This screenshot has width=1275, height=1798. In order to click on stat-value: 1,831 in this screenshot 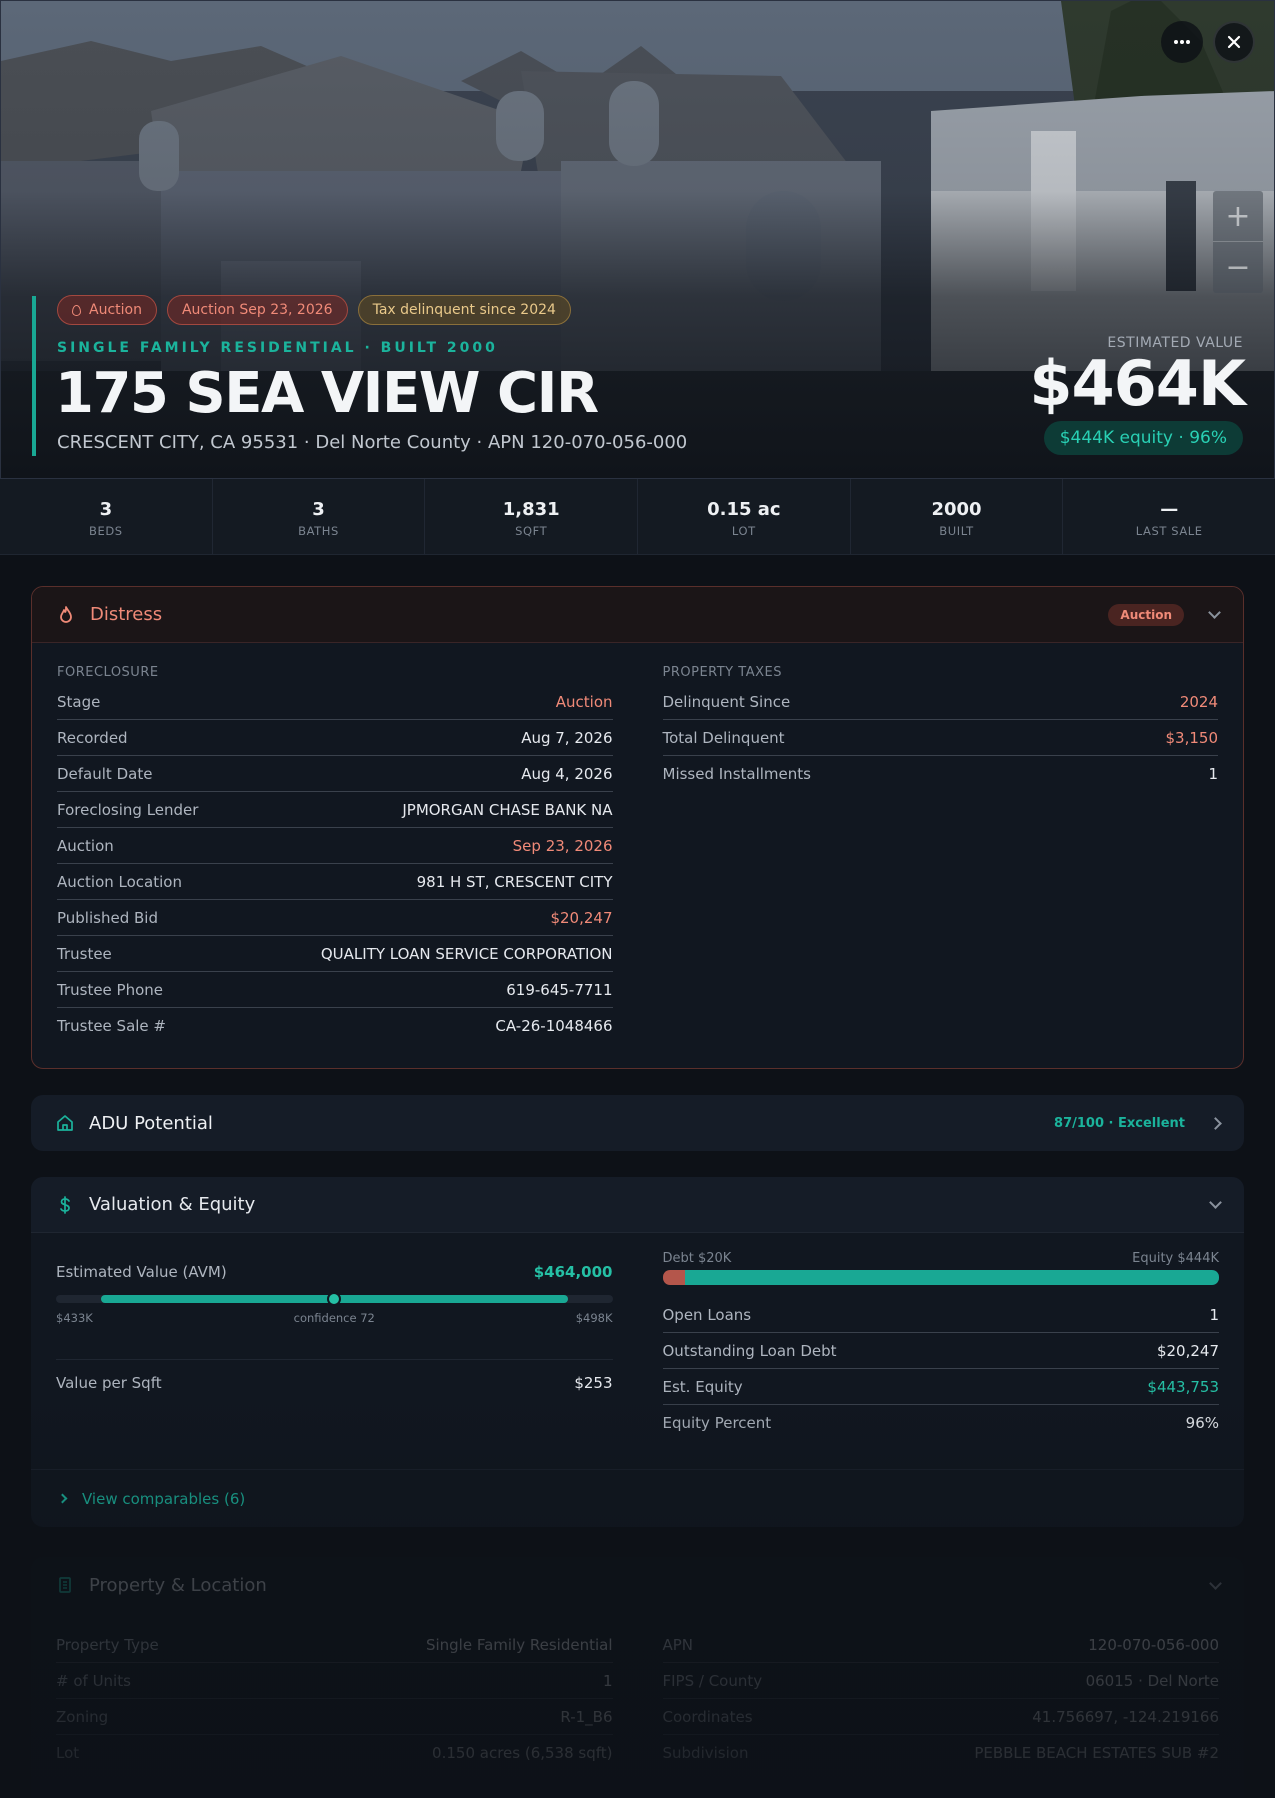, I will do `click(531, 509)`.